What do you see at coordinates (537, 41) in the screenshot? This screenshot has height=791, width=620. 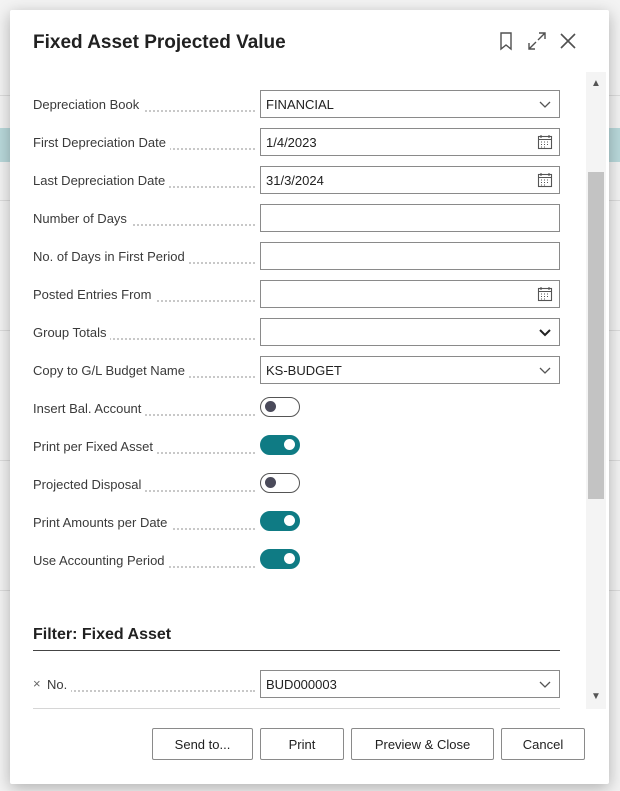 I see `expand-icon` at bounding box center [537, 41].